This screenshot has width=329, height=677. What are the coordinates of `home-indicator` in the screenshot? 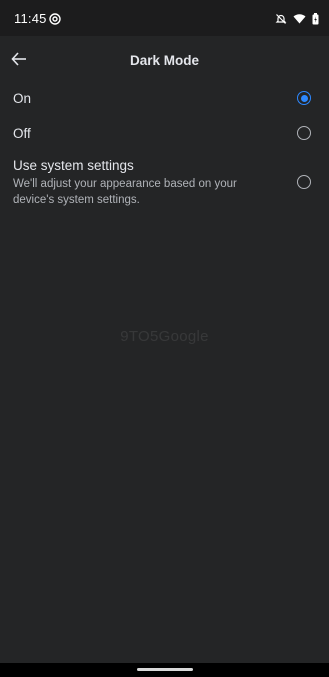 It's located at (165, 669).